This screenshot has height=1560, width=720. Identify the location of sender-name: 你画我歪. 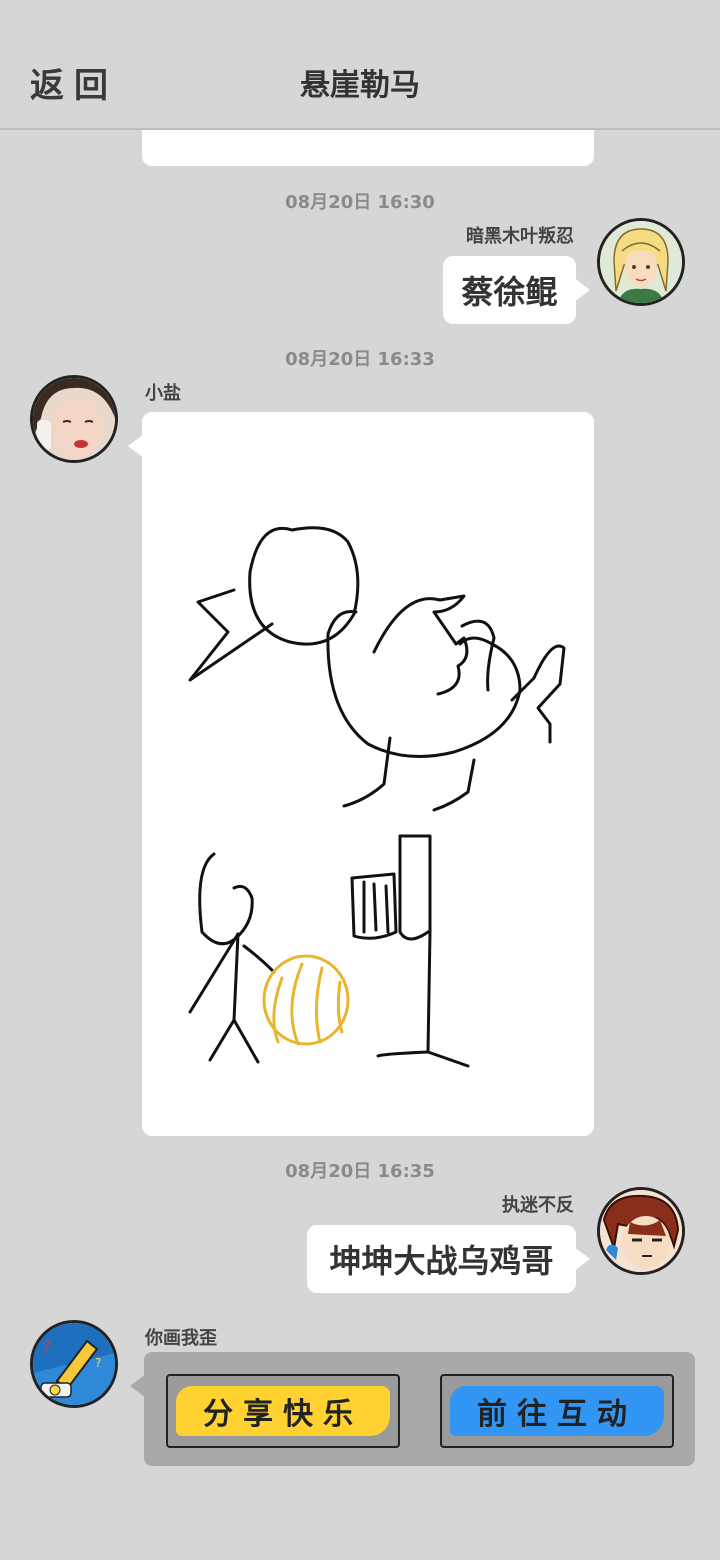
(181, 1338).